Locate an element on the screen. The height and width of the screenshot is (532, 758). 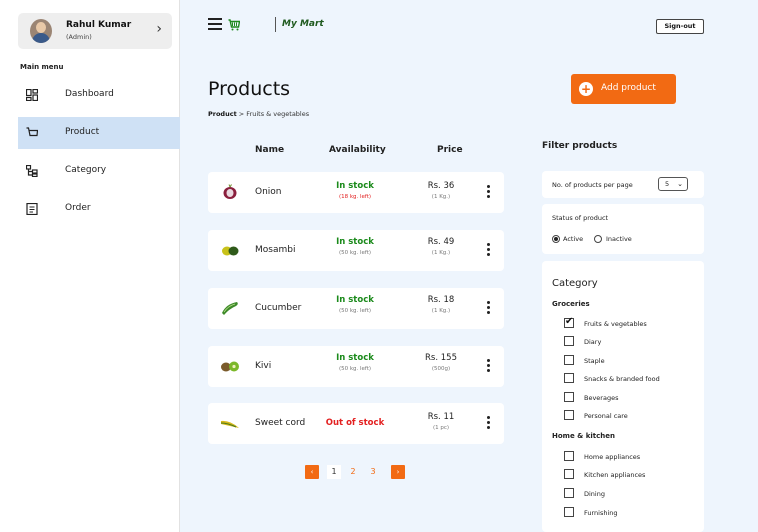
column-header-name: Name is located at coordinates (270, 150).